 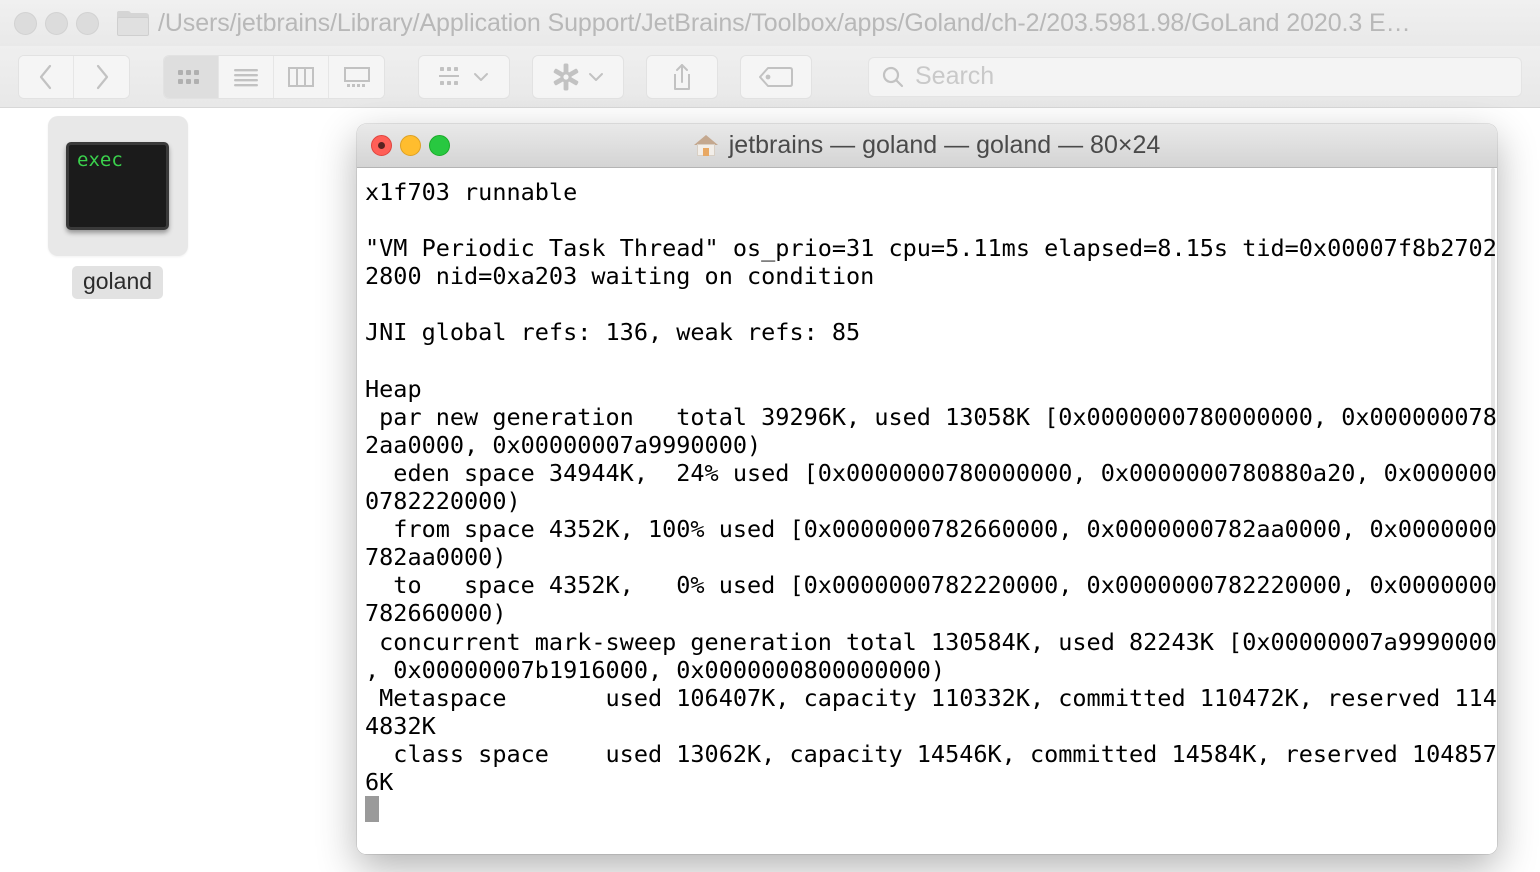 I want to click on column-view-button, so click(x=301, y=76).